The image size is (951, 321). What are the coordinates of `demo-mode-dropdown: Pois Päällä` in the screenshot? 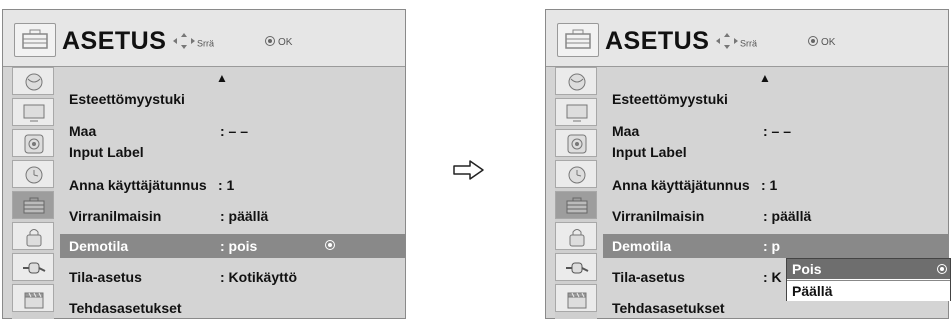 It's located at (868, 279).